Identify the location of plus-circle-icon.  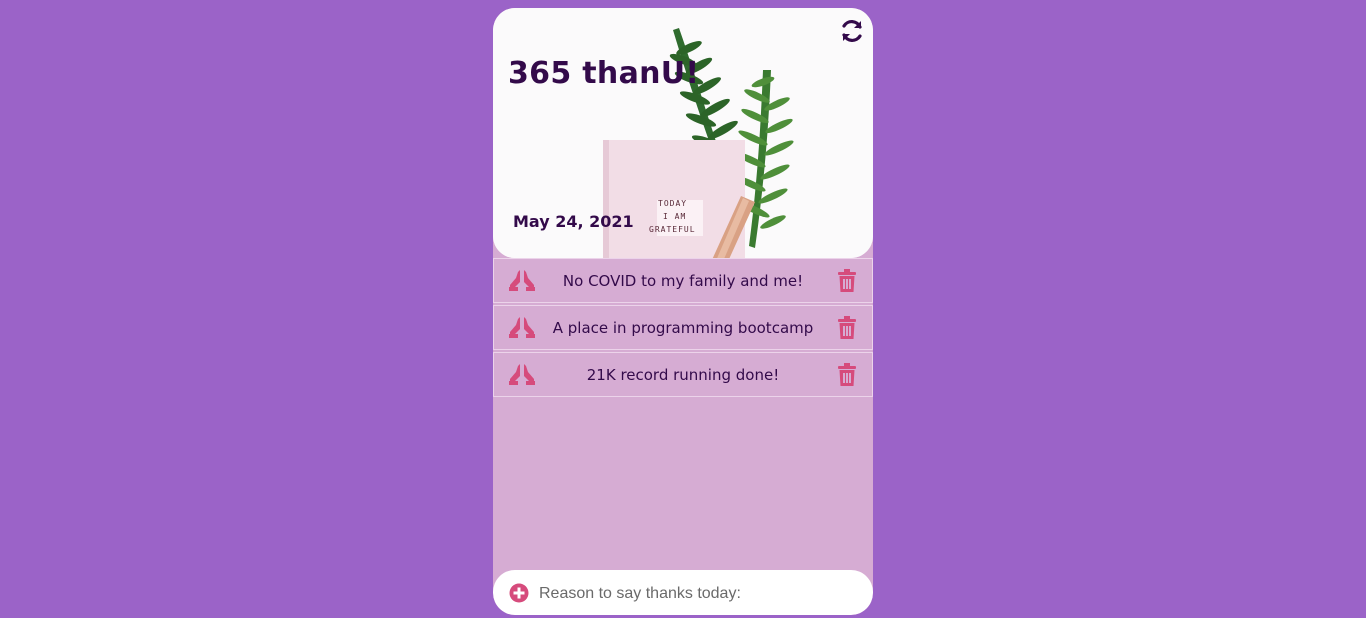
(519, 593).